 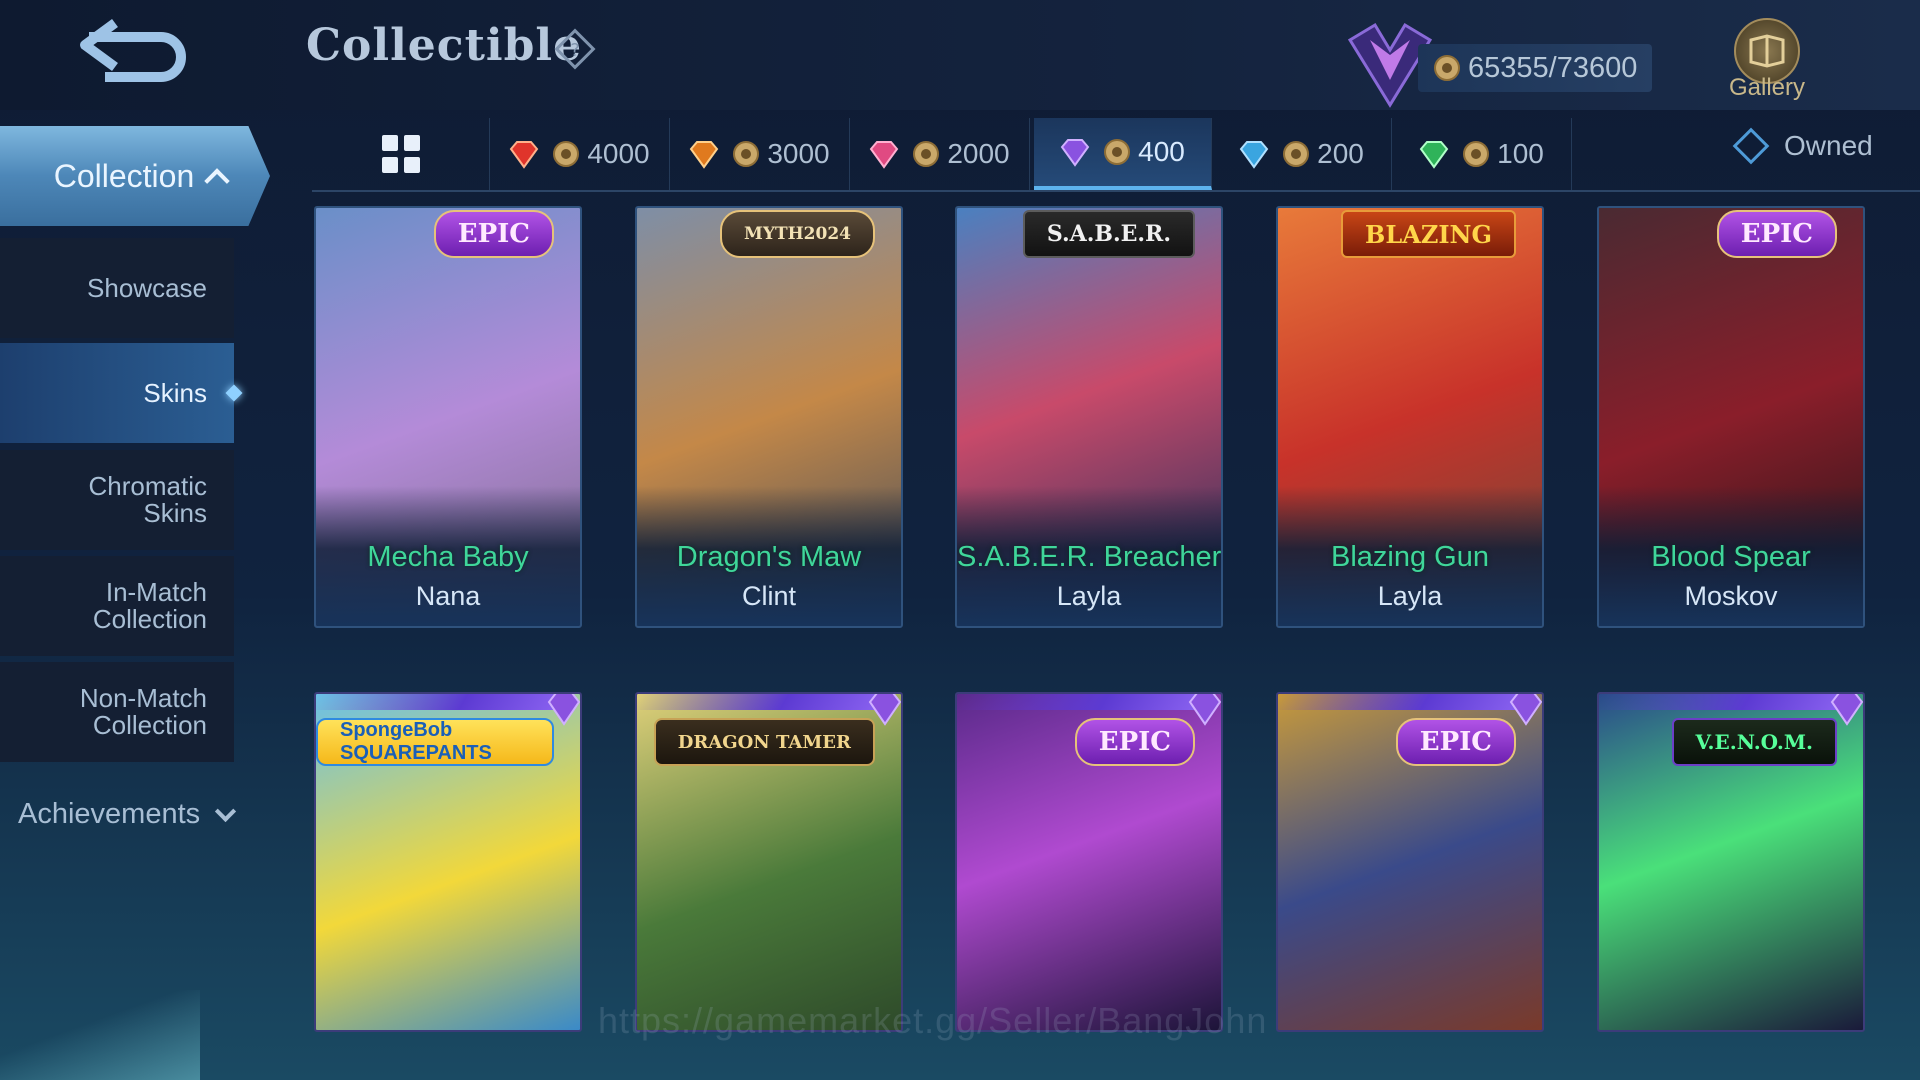 I want to click on tab-400: 400, so click(x=1123, y=154).